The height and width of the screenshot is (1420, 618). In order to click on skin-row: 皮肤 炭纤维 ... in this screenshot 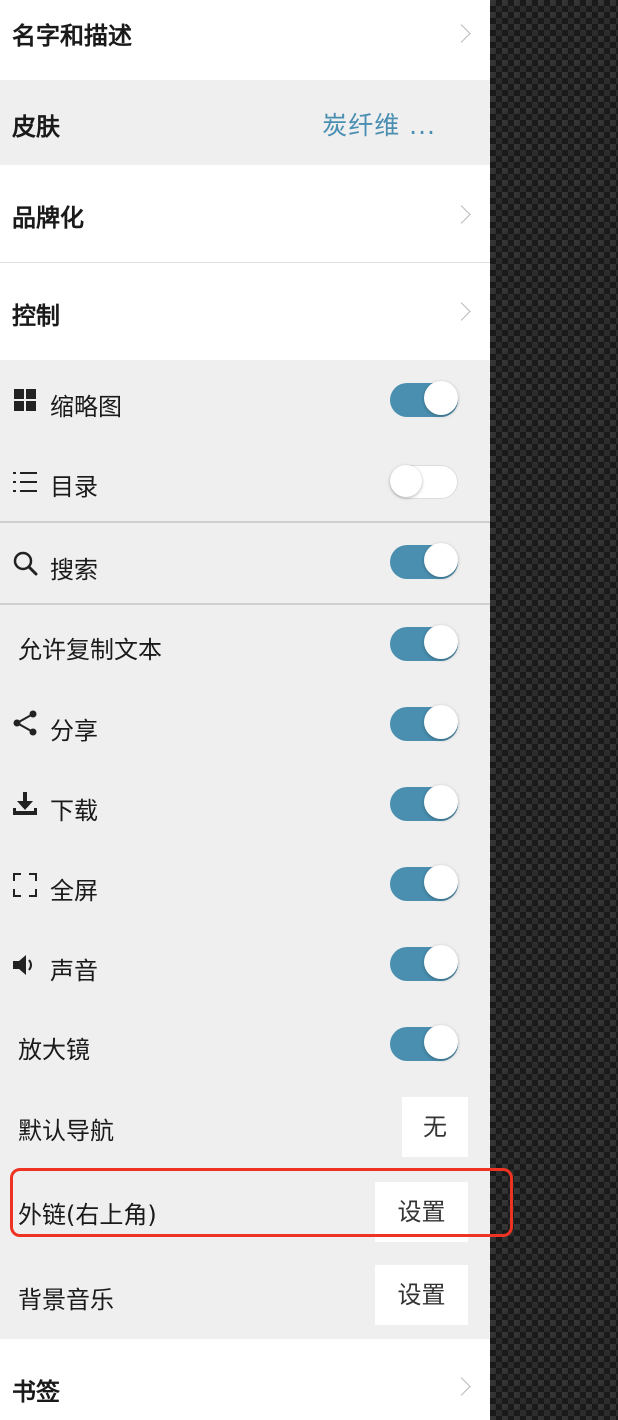, I will do `click(245, 122)`.